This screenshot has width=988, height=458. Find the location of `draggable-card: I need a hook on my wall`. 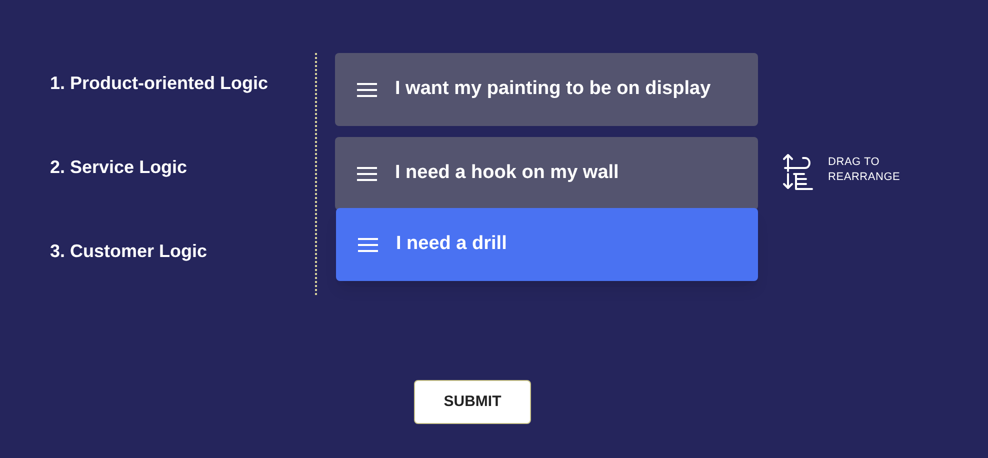

draggable-card: I need a hook on my wall is located at coordinates (546, 173).